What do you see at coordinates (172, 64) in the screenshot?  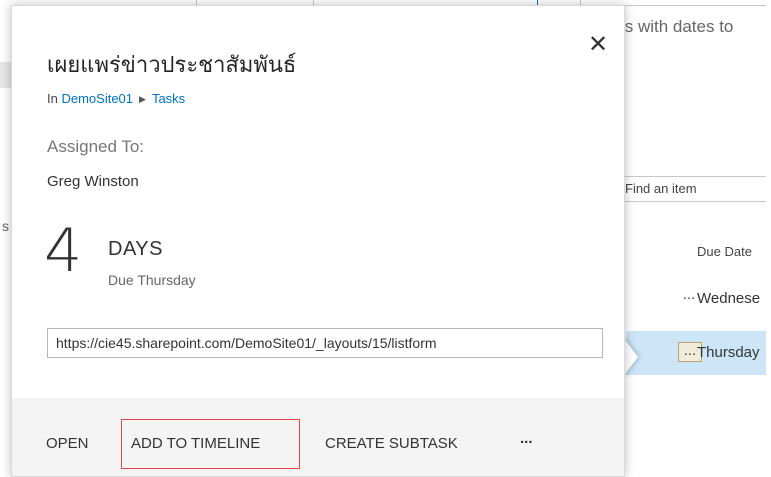 I see `task-title: เผยแพร่ข่าวประชาสัมพันธ์` at bounding box center [172, 64].